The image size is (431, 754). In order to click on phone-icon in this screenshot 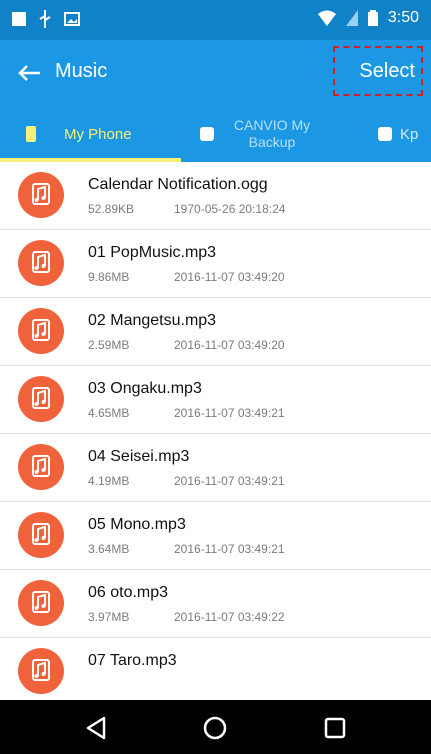, I will do `click(31, 134)`.